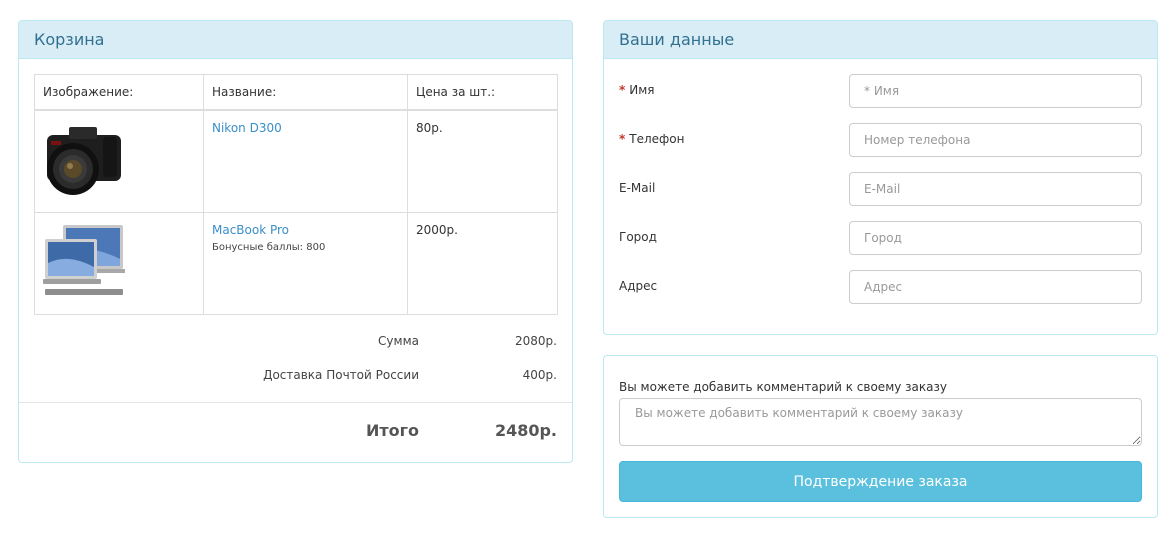  Describe the element at coordinates (482, 263) in the screenshot. I see `price-cell: 2000р.` at that location.